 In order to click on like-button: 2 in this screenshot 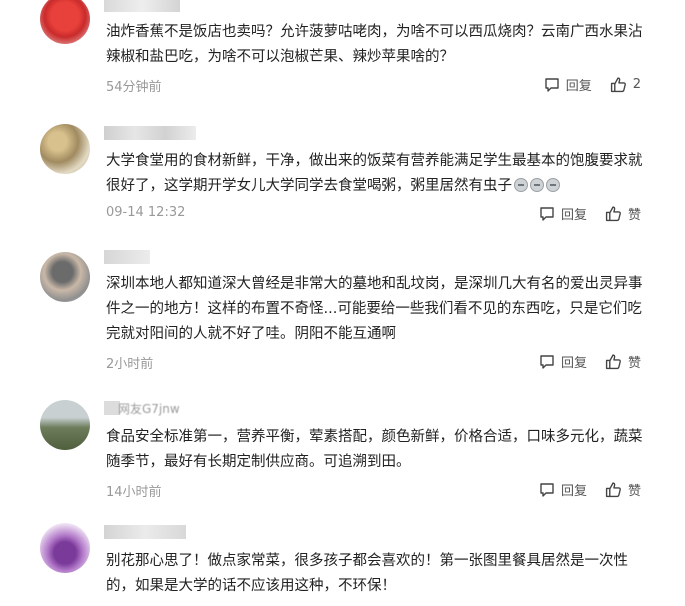, I will do `click(625, 84)`.